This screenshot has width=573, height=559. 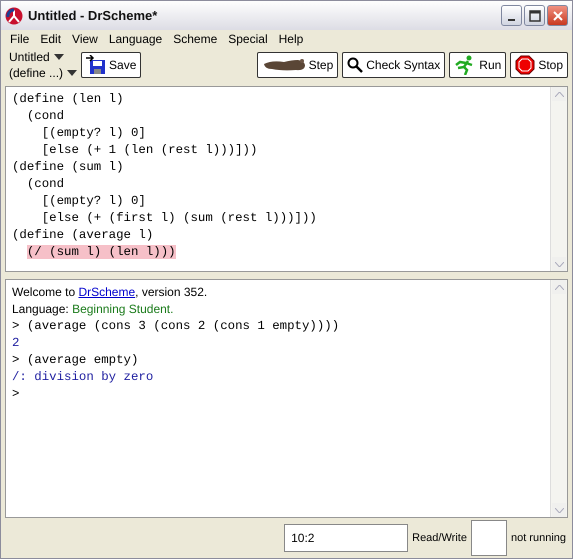 What do you see at coordinates (511, 19) in the screenshot?
I see `minimize-icon` at bounding box center [511, 19].